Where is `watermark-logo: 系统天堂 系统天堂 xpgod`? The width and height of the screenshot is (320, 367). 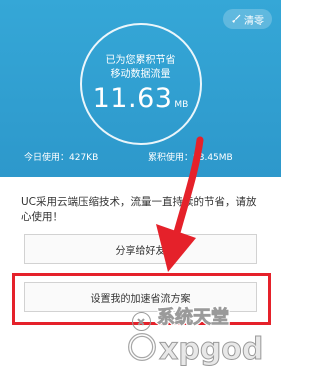
watermark-logo: 系统天堂 系统天堂 xpgod is located at coordinates (196, 336).